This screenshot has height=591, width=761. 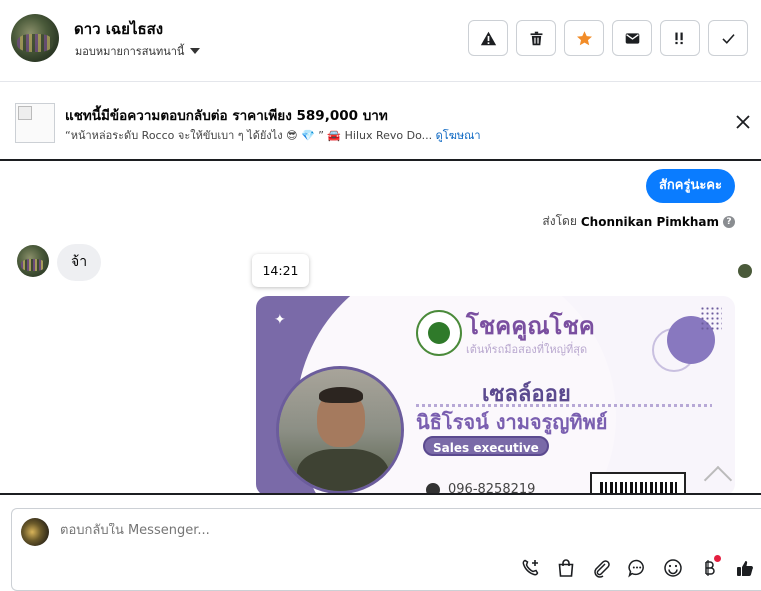 I want to click on chevron-up-icon, so click(x=718, y=479).